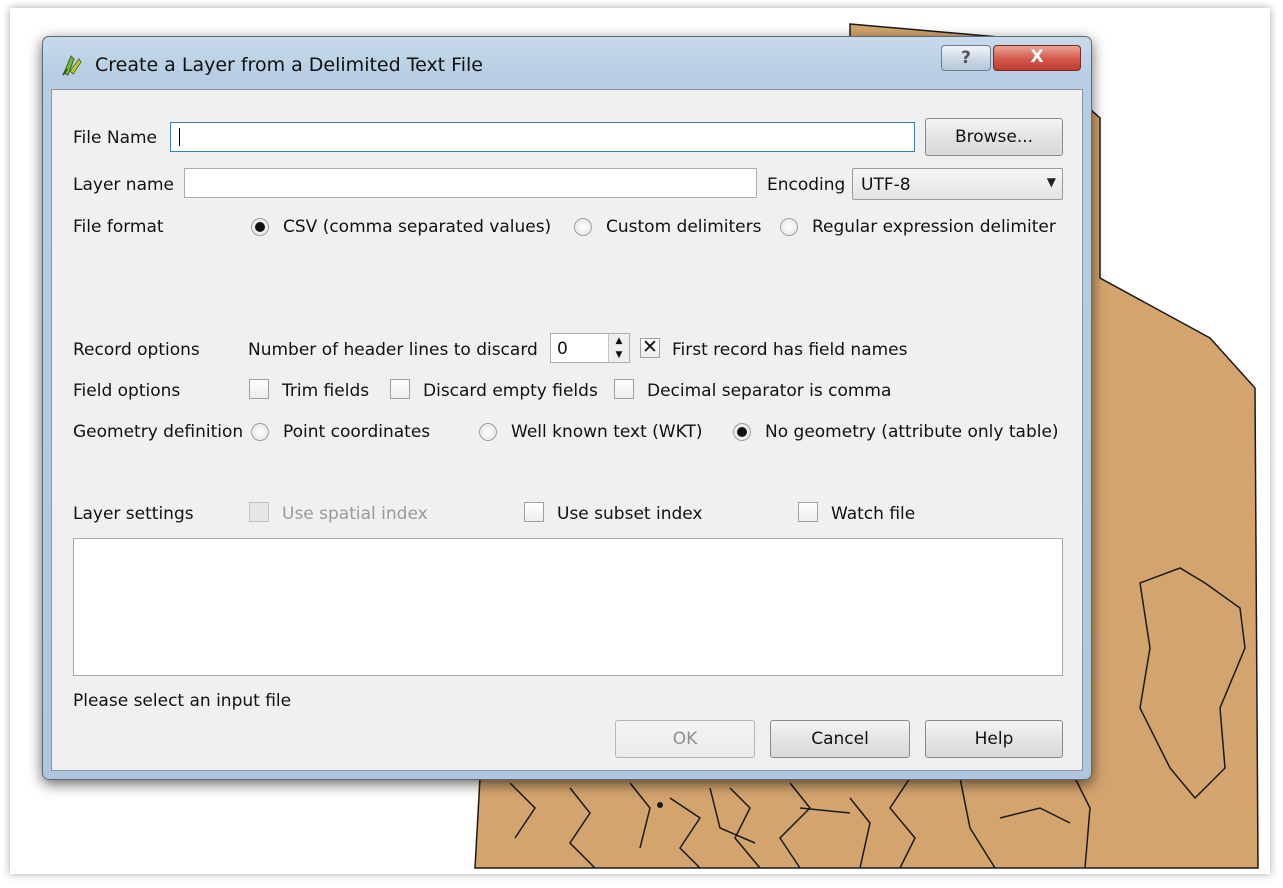  What do you see at coordinates (259, 389) in the screenshot?
I see `trim-fields-checkbox` at bounding box center [259, 389].